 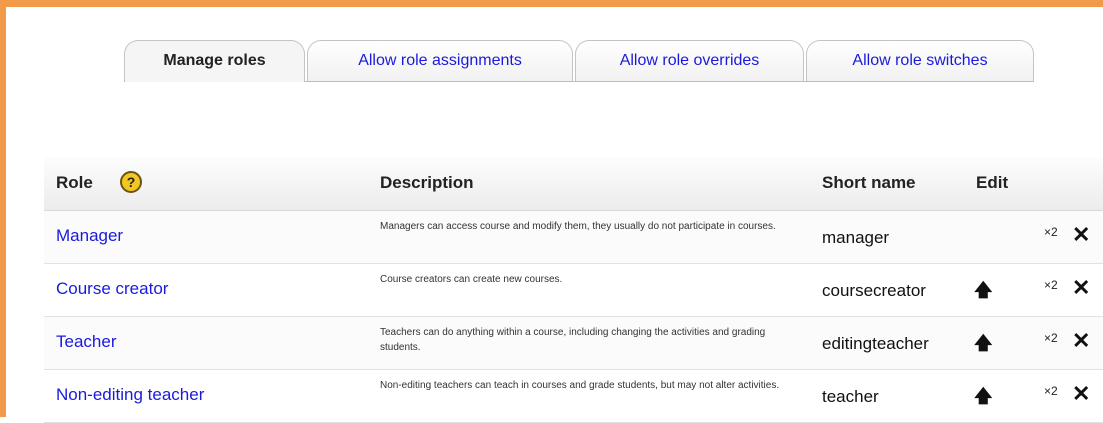 What do you see at coordinates (89, 236) in the screenshot?
I see `role-link-manager: Manager` at bounding box center [89, 236].